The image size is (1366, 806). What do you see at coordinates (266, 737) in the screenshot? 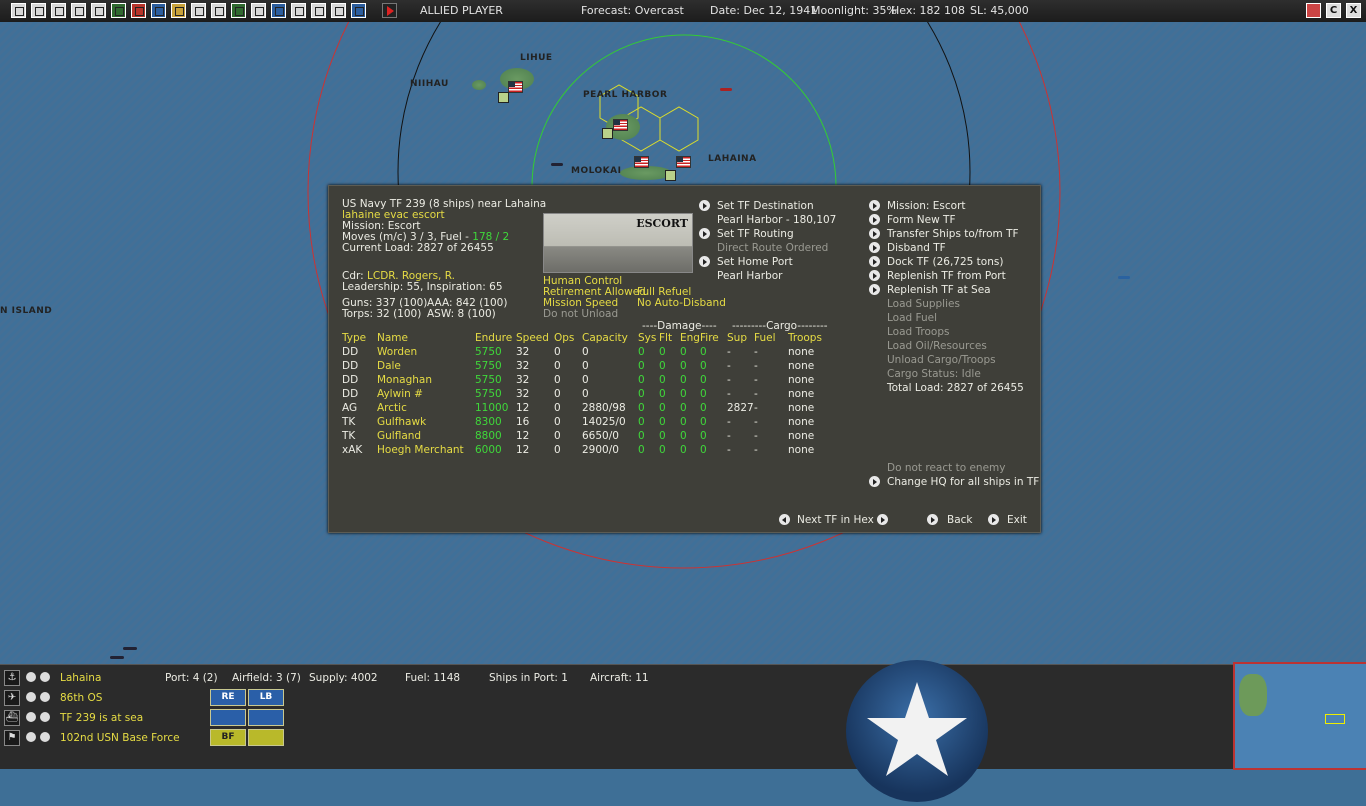
I see `mail-icon` at bounding box center [266, 737].